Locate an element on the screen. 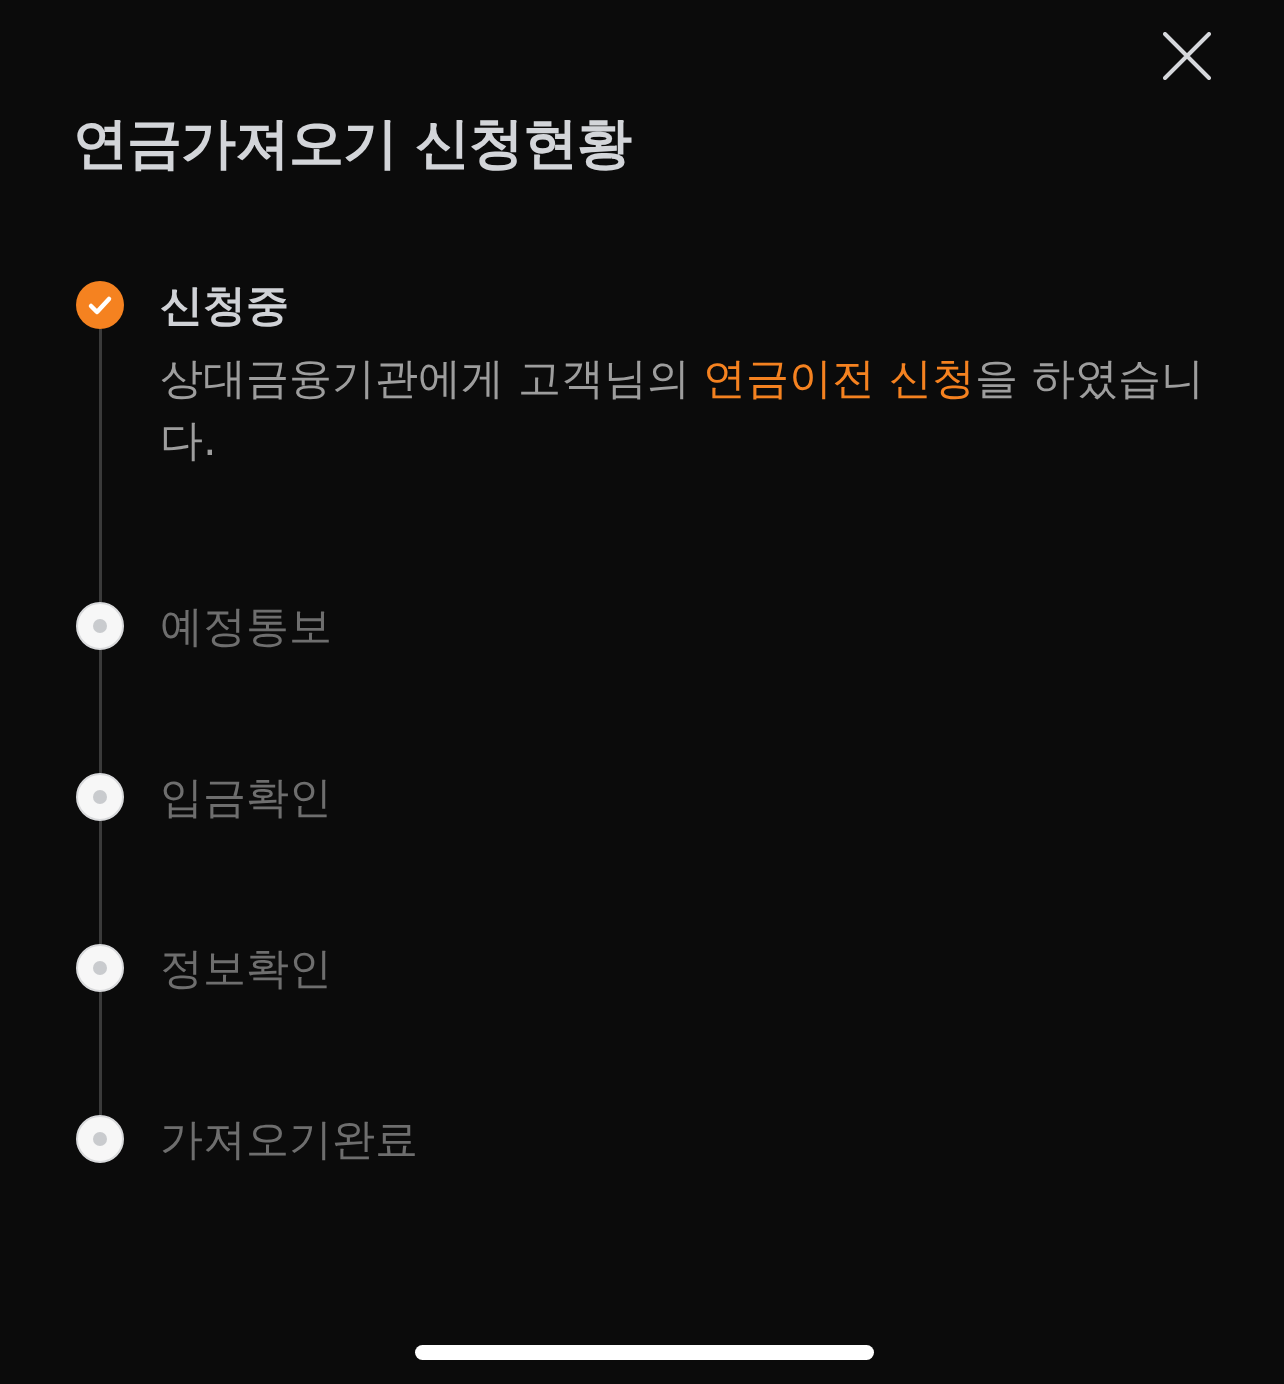 The height and width of the screenshot is (1384, 1284). step-label: 가져오기완료 is located at coordinates (289, 1139).